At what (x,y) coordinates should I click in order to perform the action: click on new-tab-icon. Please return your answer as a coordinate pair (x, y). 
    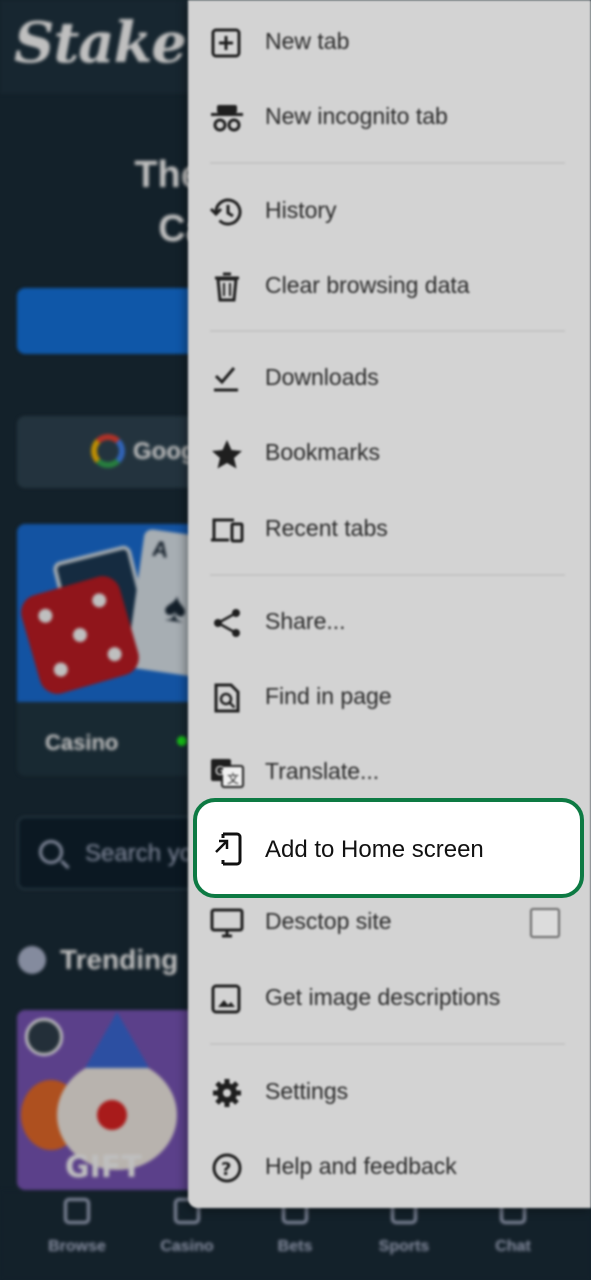
    Looking at the image, I should click on (227, 43).